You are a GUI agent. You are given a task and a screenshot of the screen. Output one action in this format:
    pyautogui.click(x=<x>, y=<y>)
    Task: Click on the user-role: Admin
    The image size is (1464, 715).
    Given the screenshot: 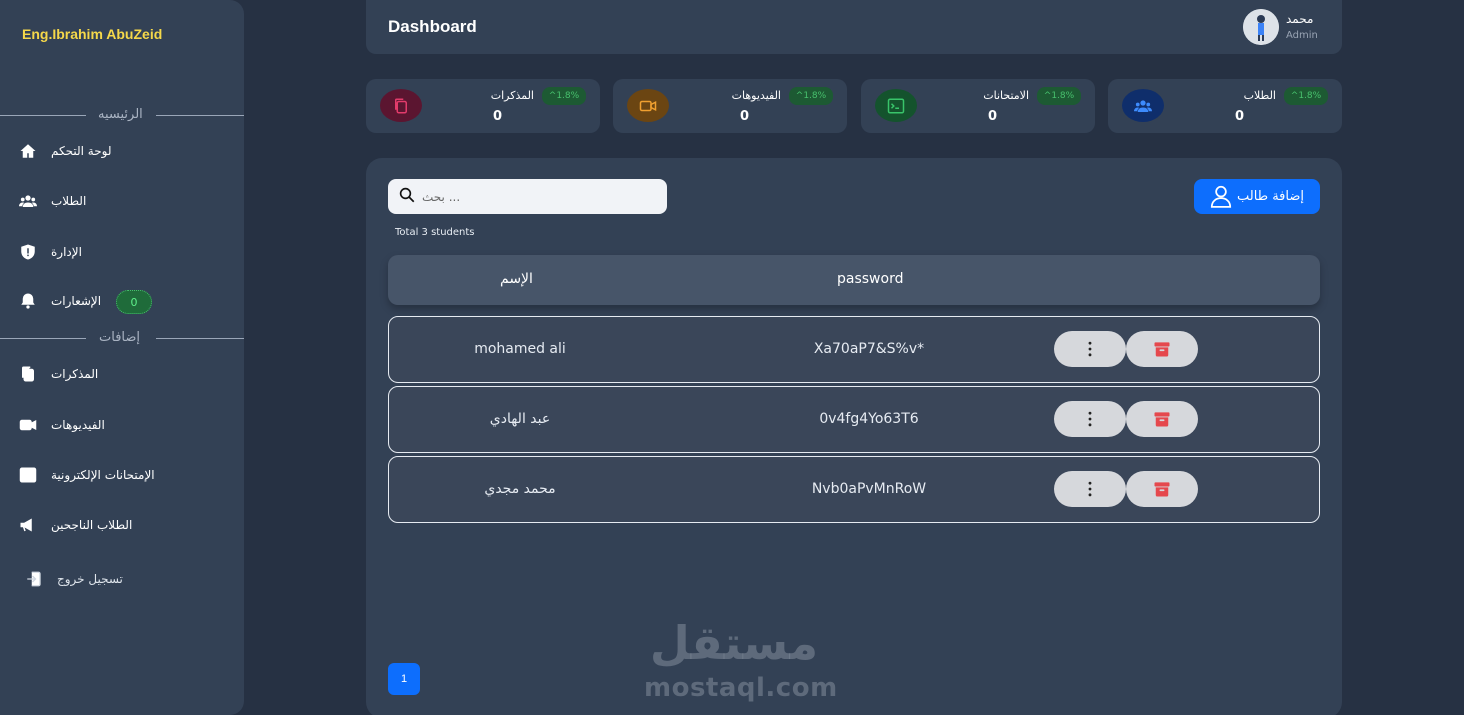 What is the action you would take?
    pyautogui.click(x=1302, y=35)
    